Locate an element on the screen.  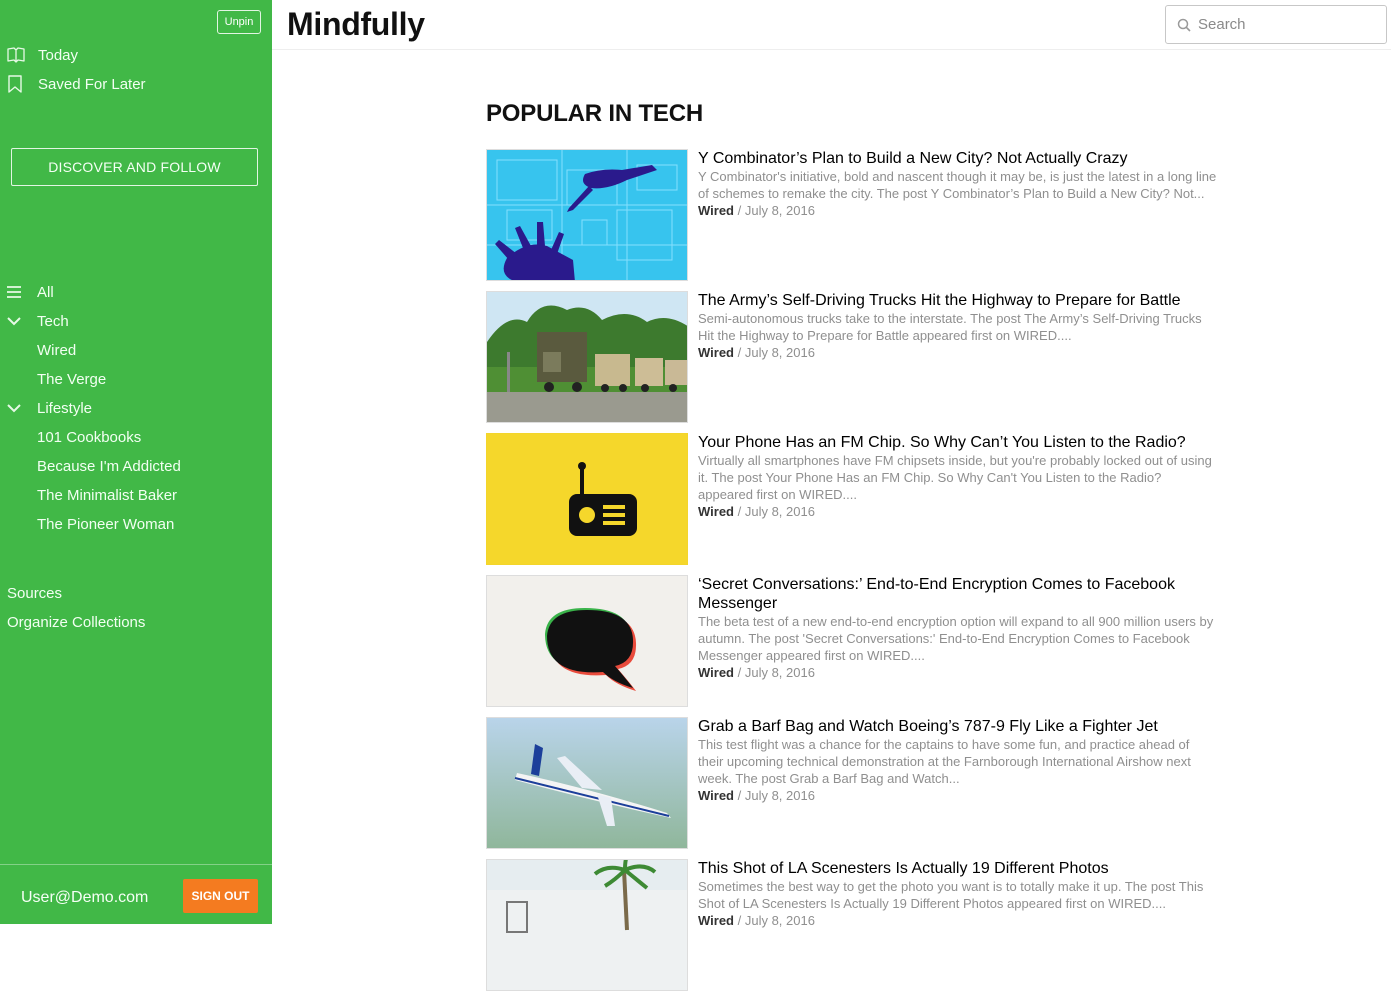
source-item-the-minimalist-baker: The Minimalist Baker is located at coordinates (107, 495).